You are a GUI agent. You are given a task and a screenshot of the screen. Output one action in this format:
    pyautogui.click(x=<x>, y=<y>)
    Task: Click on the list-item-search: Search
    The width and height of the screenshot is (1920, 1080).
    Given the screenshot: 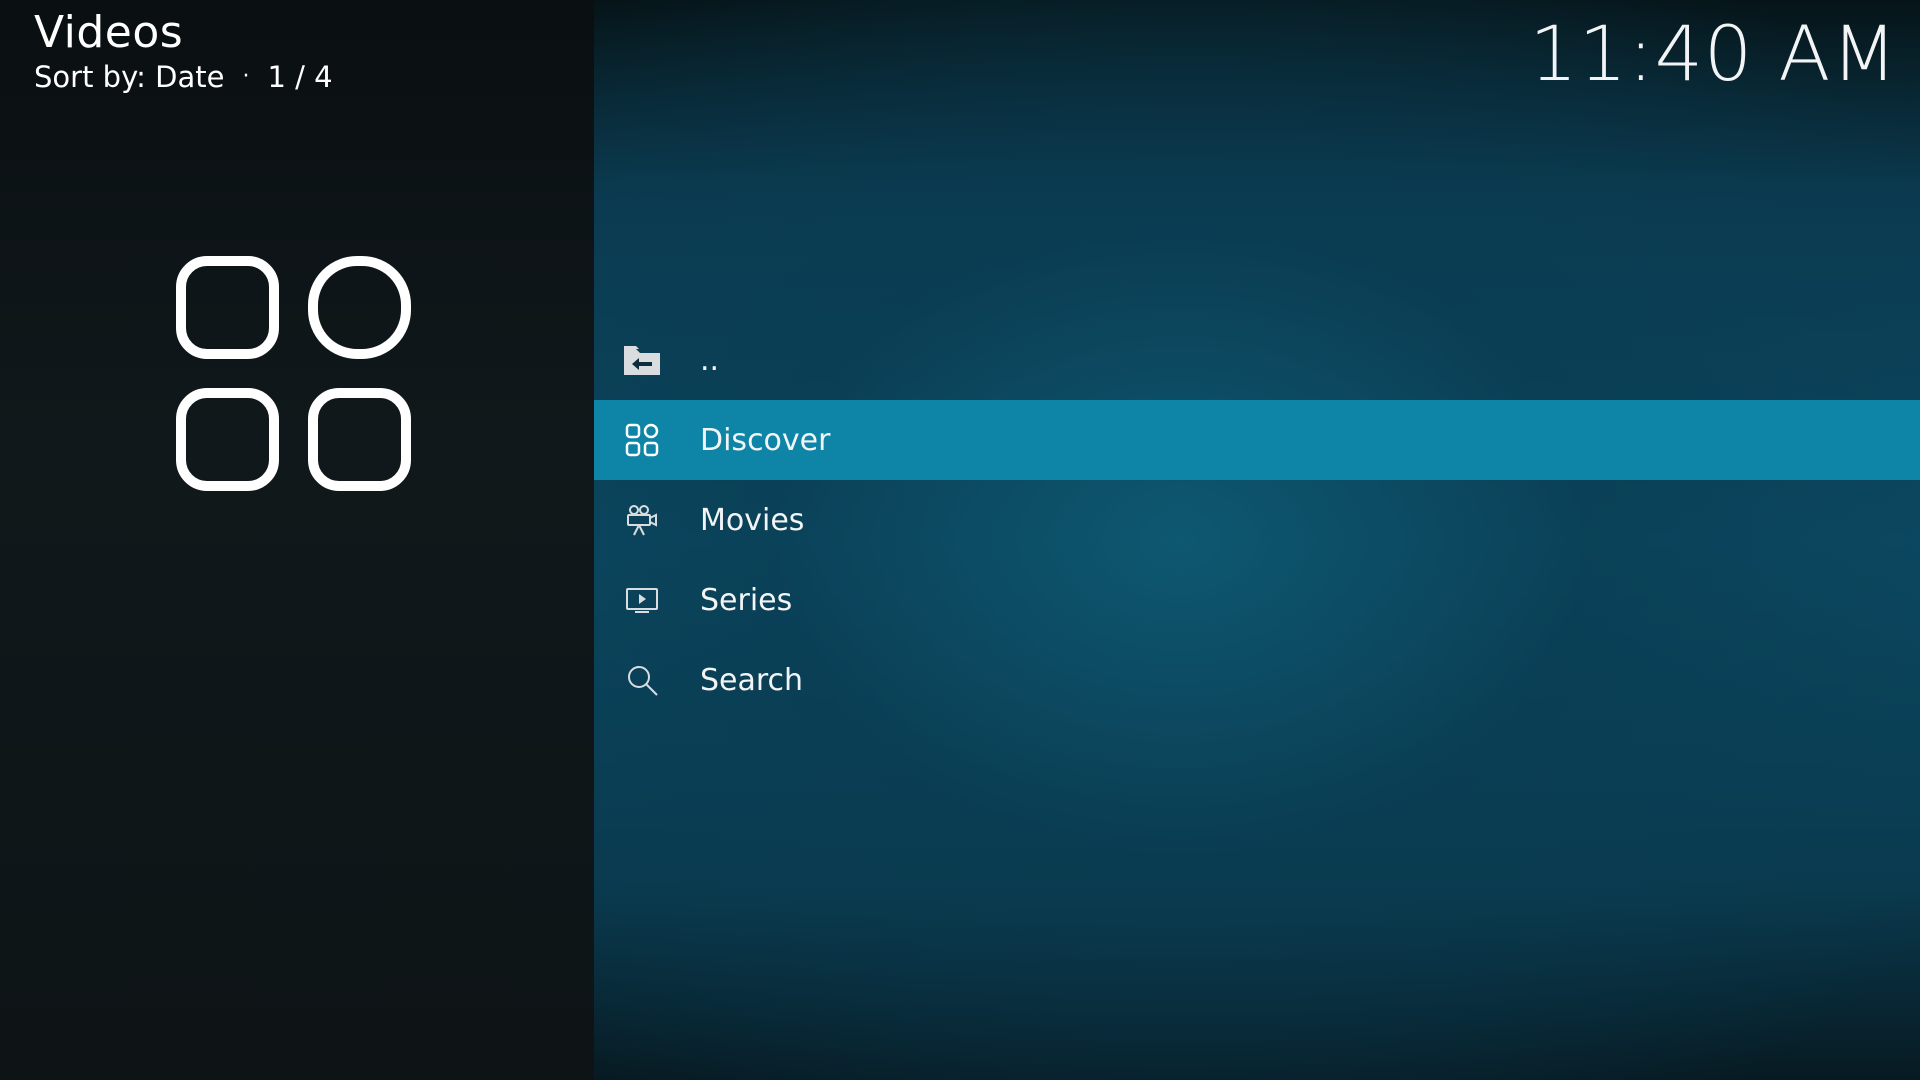 What is the action you would take?
    pyautogui.click(x=1257, y=680)
    